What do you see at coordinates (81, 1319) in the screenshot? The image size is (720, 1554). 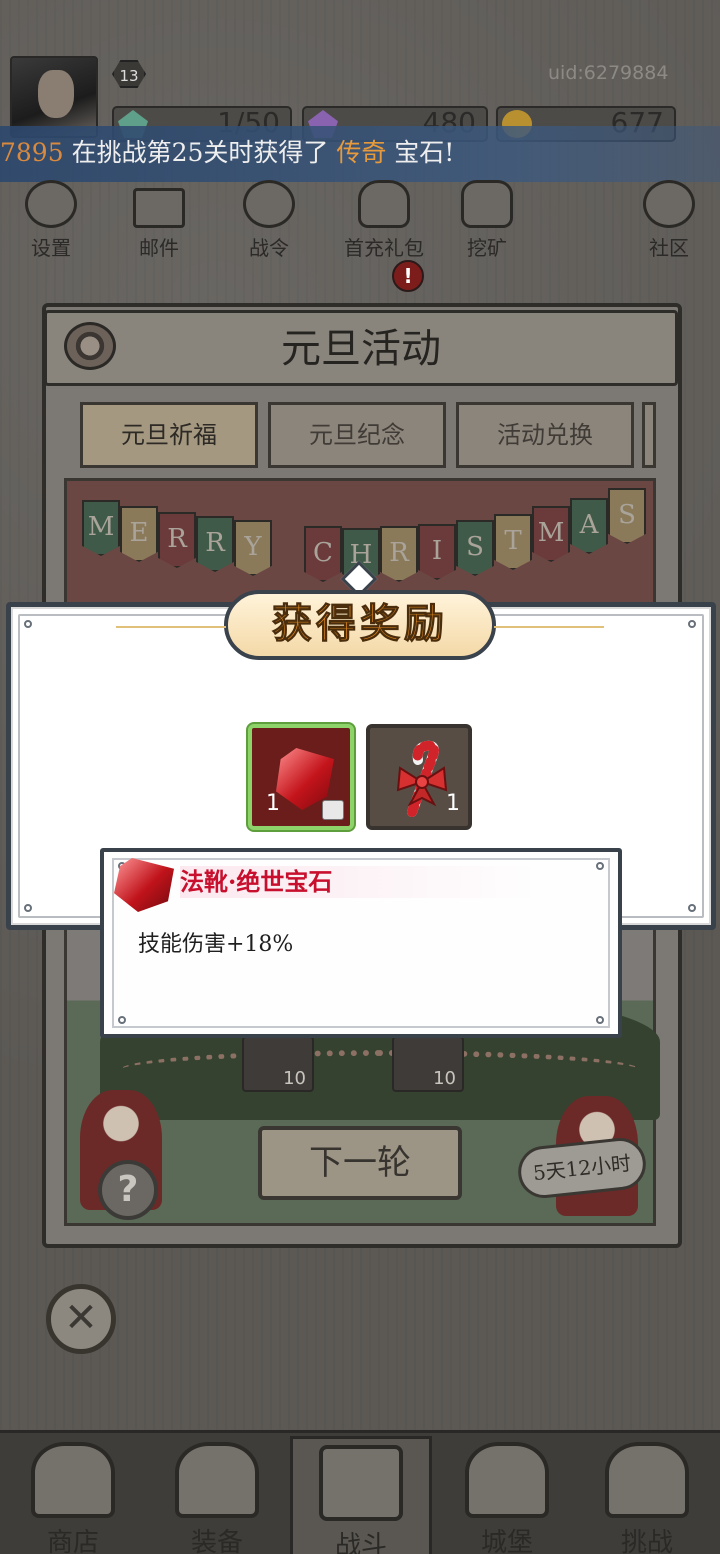 I see `close-button: ✕` at bounding box center [81, 1319].